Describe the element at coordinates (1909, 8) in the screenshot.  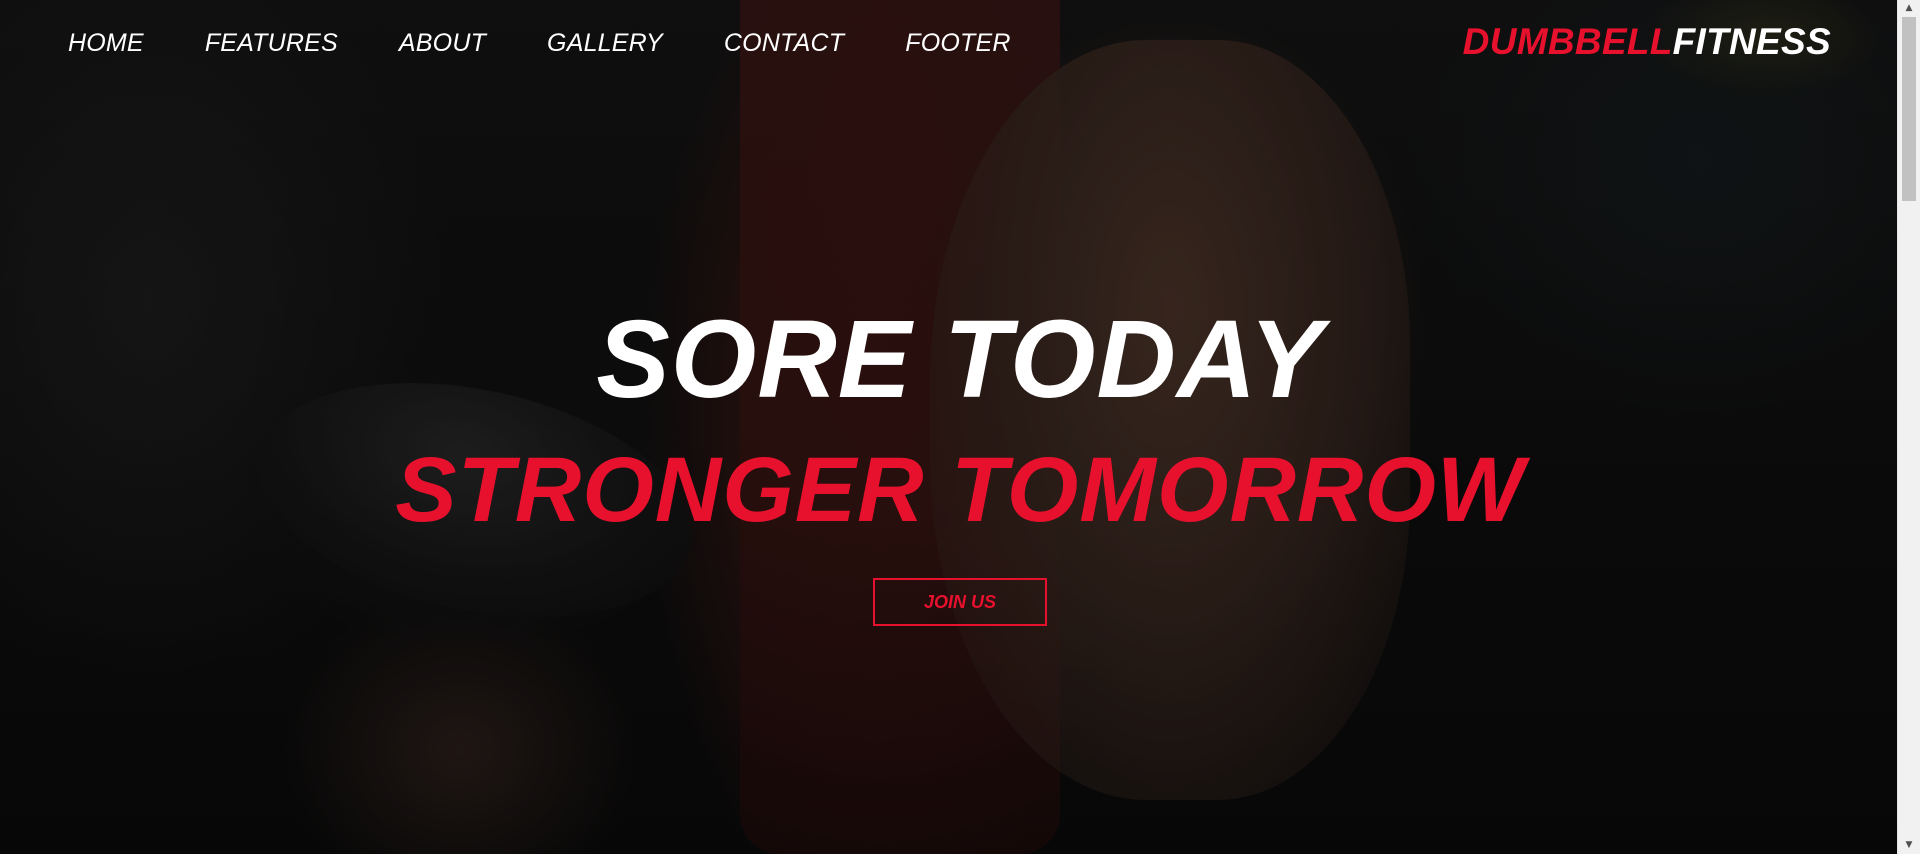
I see `chevron-up-icon: ▲` at that location.